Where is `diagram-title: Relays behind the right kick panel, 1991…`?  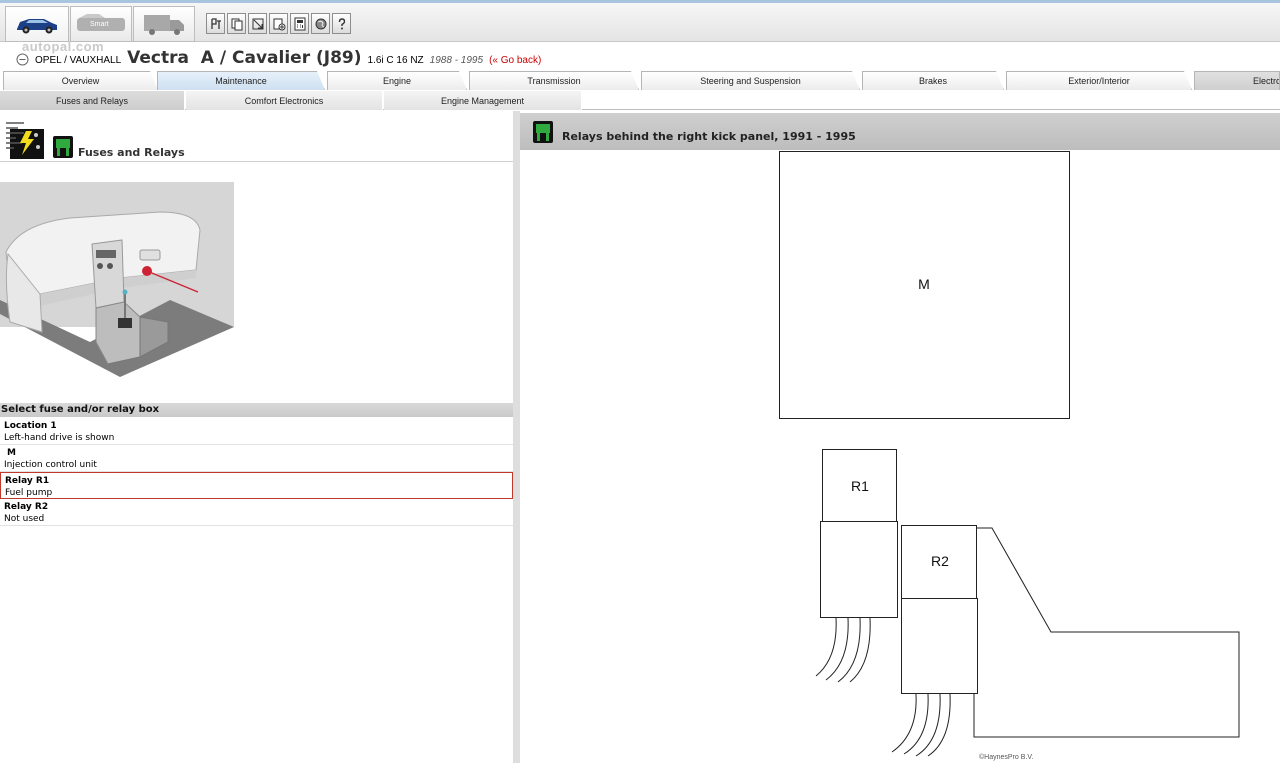
diagram-title: Relays behind the right kick panel, 1991… is located at coordinates (709, 136).